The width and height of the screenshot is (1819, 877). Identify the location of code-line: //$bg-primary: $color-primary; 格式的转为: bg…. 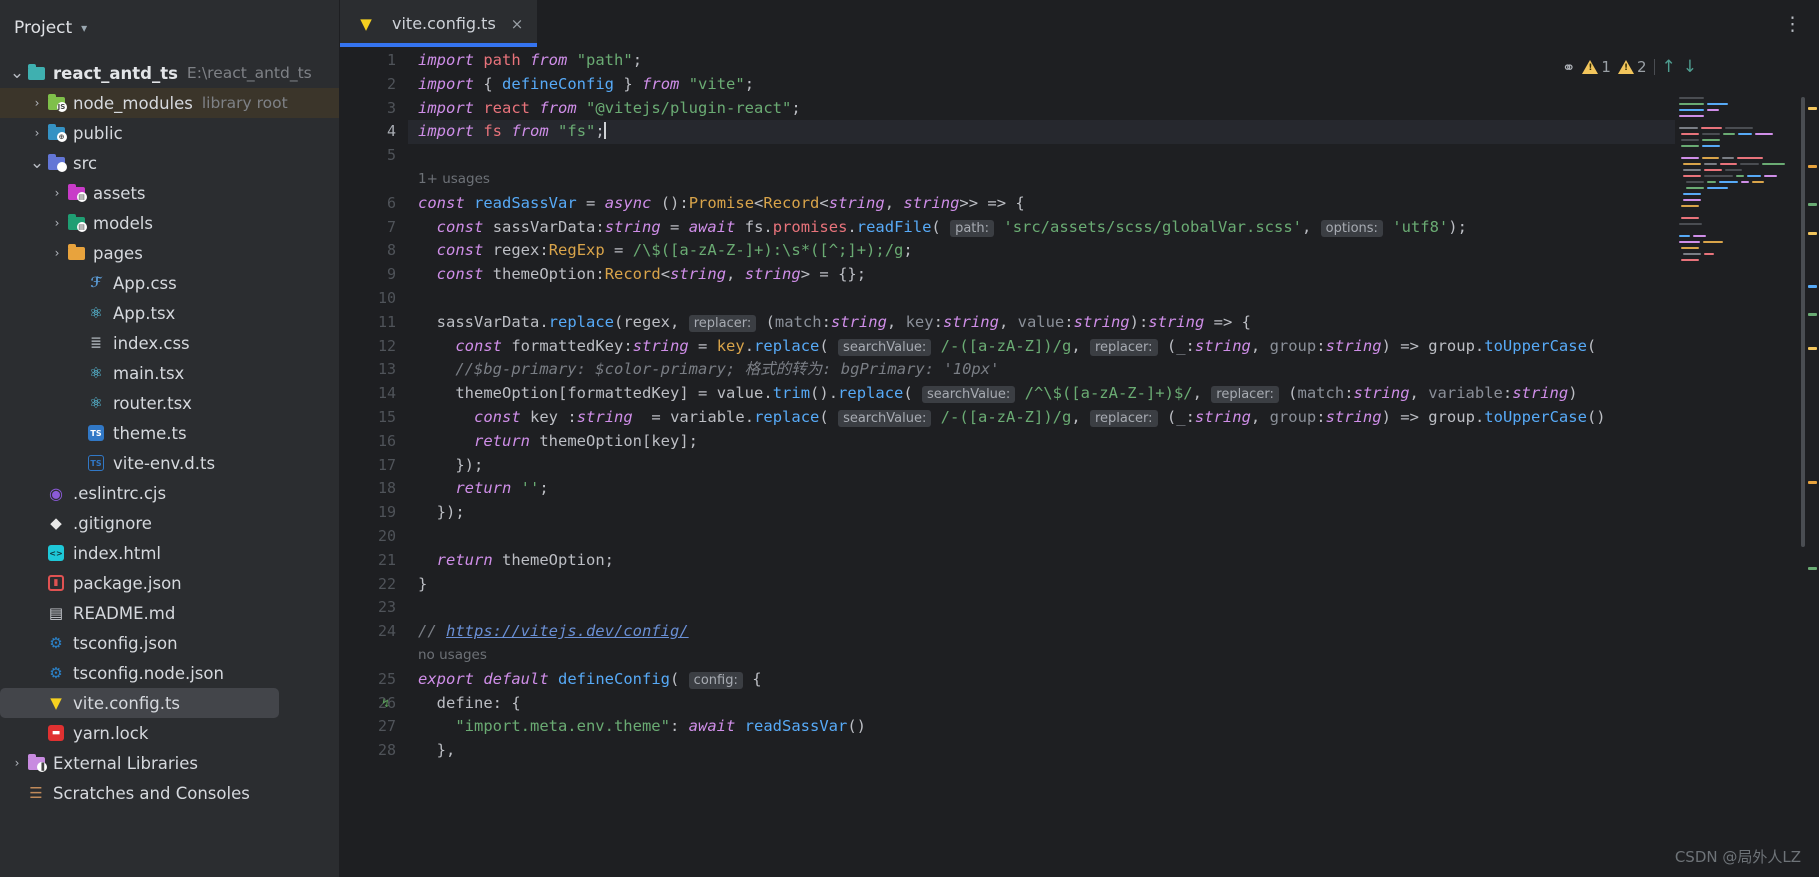
(1113, 370).